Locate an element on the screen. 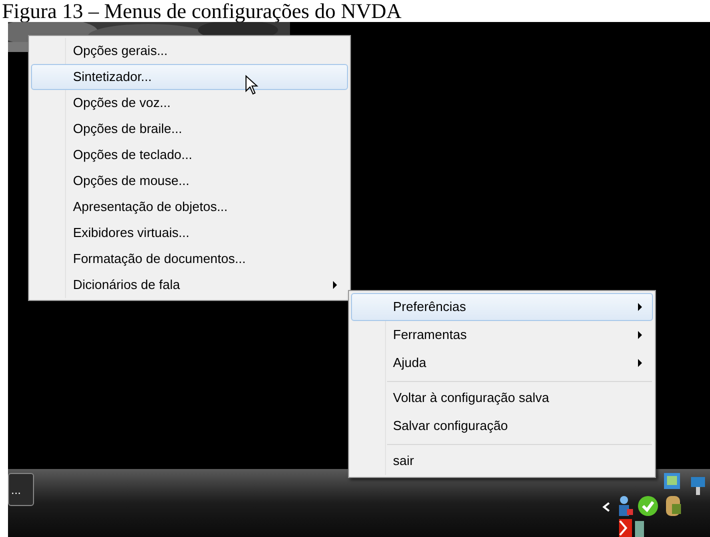 The width and height of the screenshot is (710, 537). chevron-icon is located at coordinates (606, 507).